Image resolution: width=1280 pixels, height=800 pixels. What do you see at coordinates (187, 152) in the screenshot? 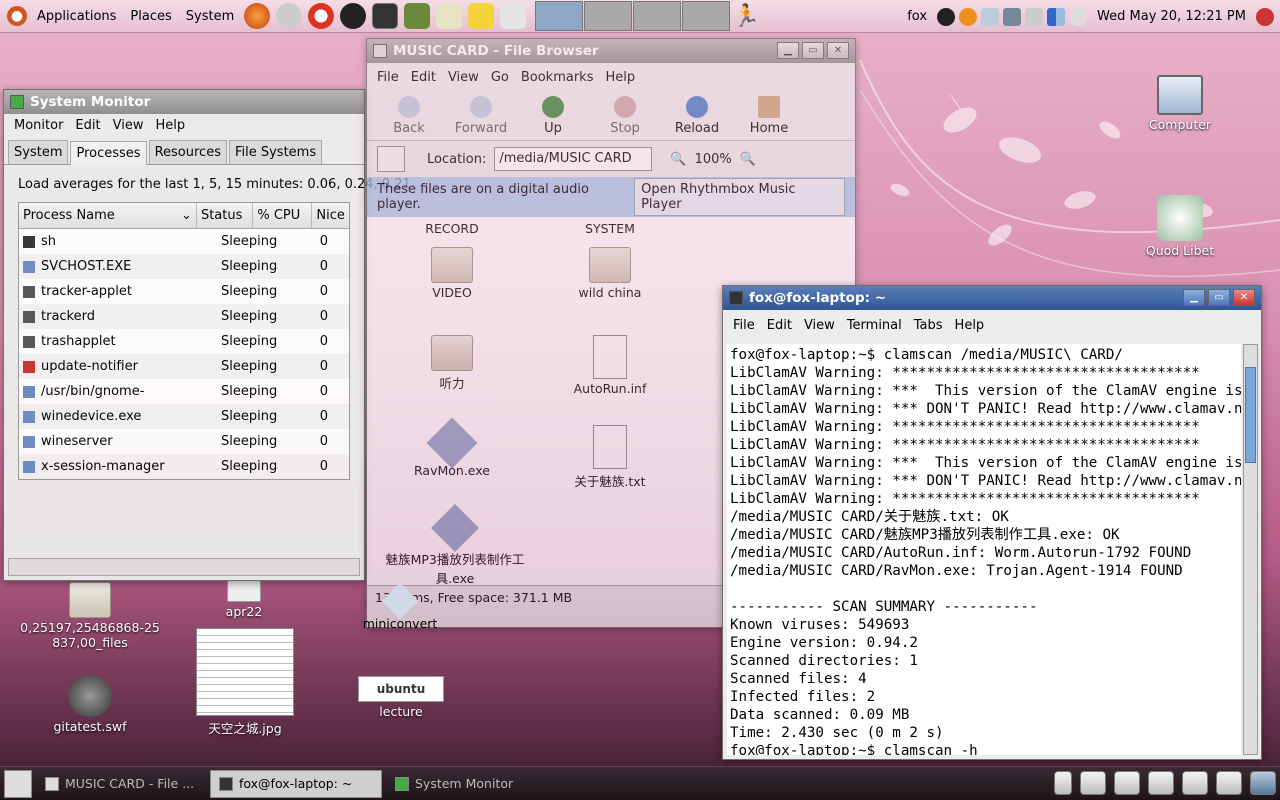
I see `tab-resources: Resources` at bounding box center [187, 152].